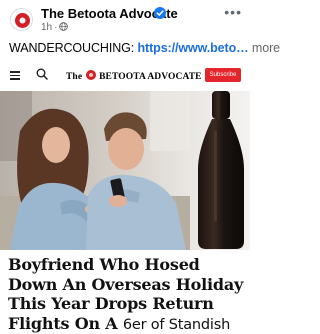 This screenshot has height=334, width=320. I want to click on search-icon, so click(42, 74).